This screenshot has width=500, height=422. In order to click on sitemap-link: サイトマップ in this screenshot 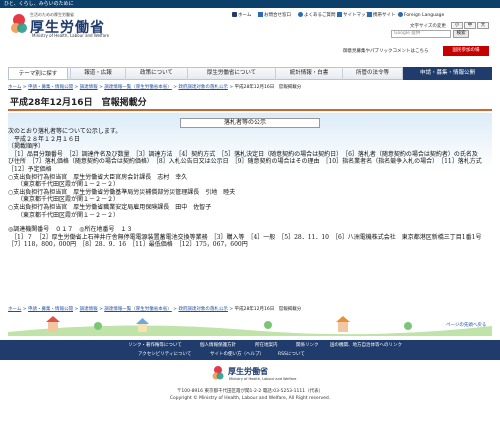, I will do `click(353, 16)`.